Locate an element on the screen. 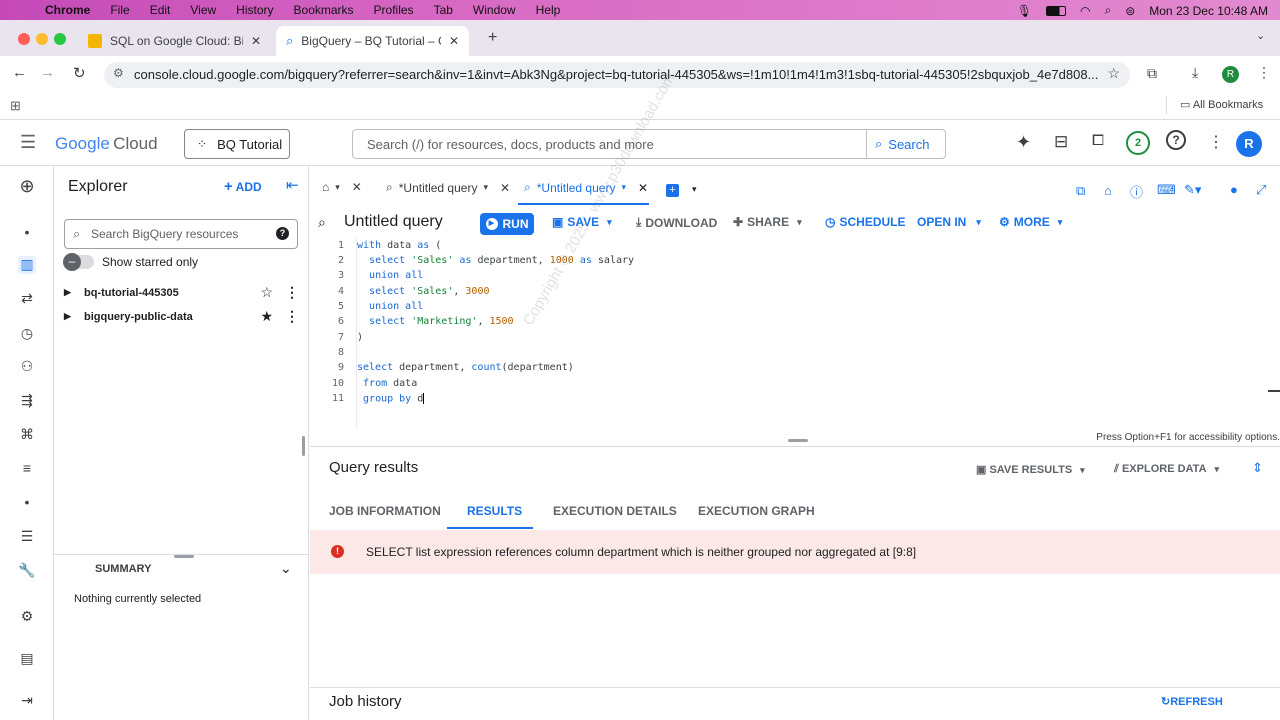 The width and height of the screenshot is (1280, 720). forward-arrow-icon: → is located at coordinates (47, 72).